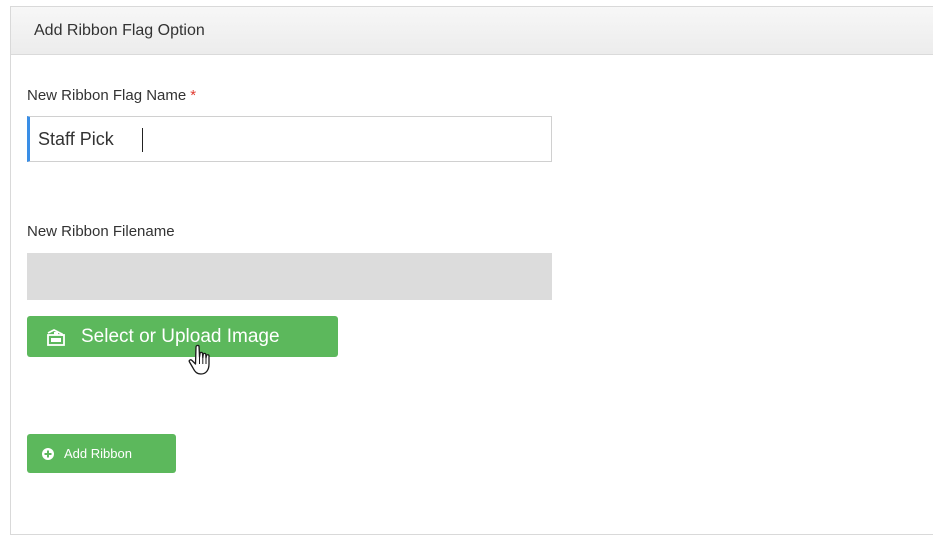  I want to click on ribbon-name-input, so click(289, 139).